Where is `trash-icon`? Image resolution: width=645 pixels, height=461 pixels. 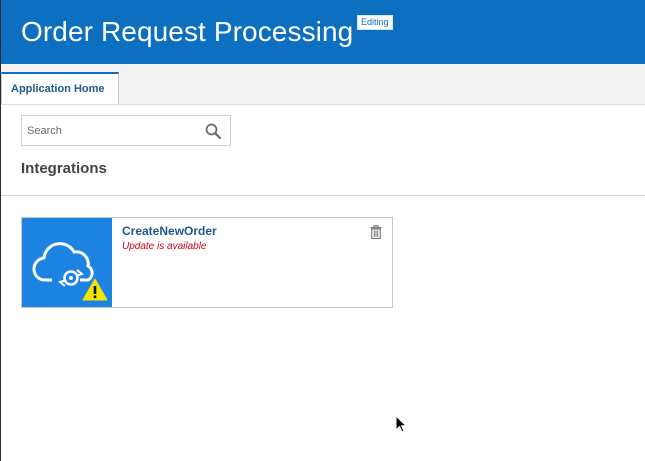 trash-icon is located at coordinates (376, 232).